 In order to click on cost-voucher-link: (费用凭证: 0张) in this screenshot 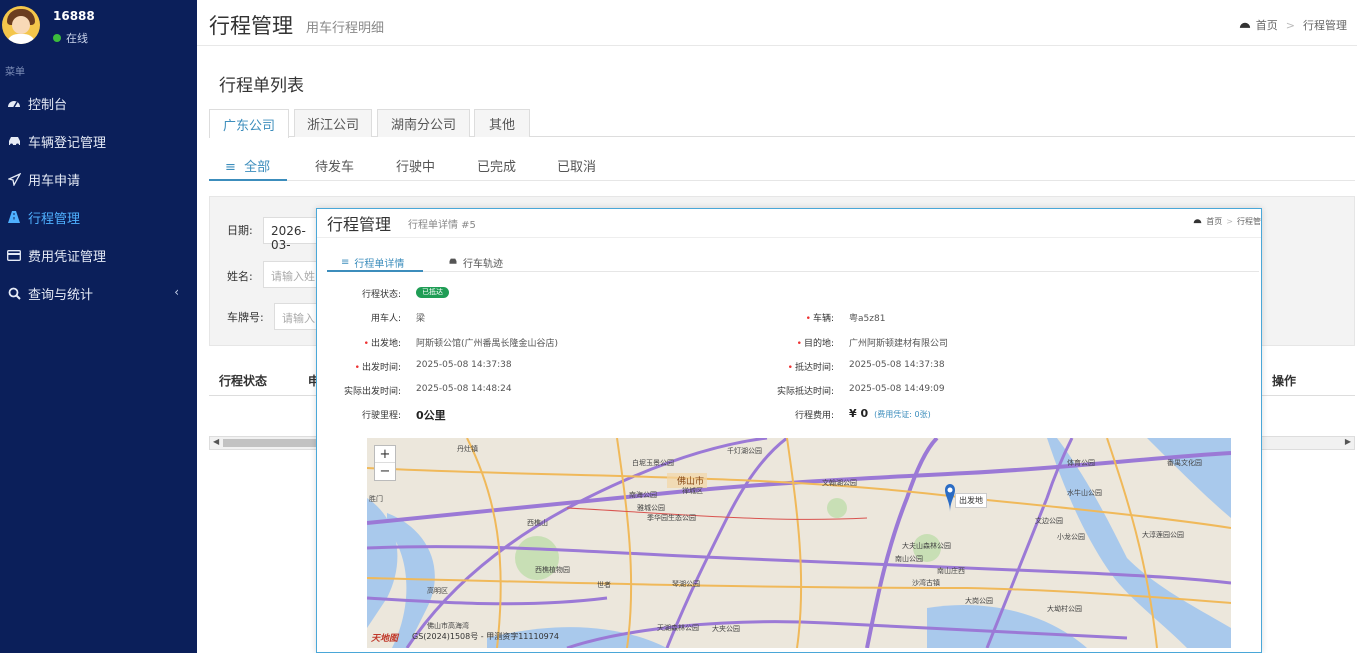, I will do `click(902, 414)`.